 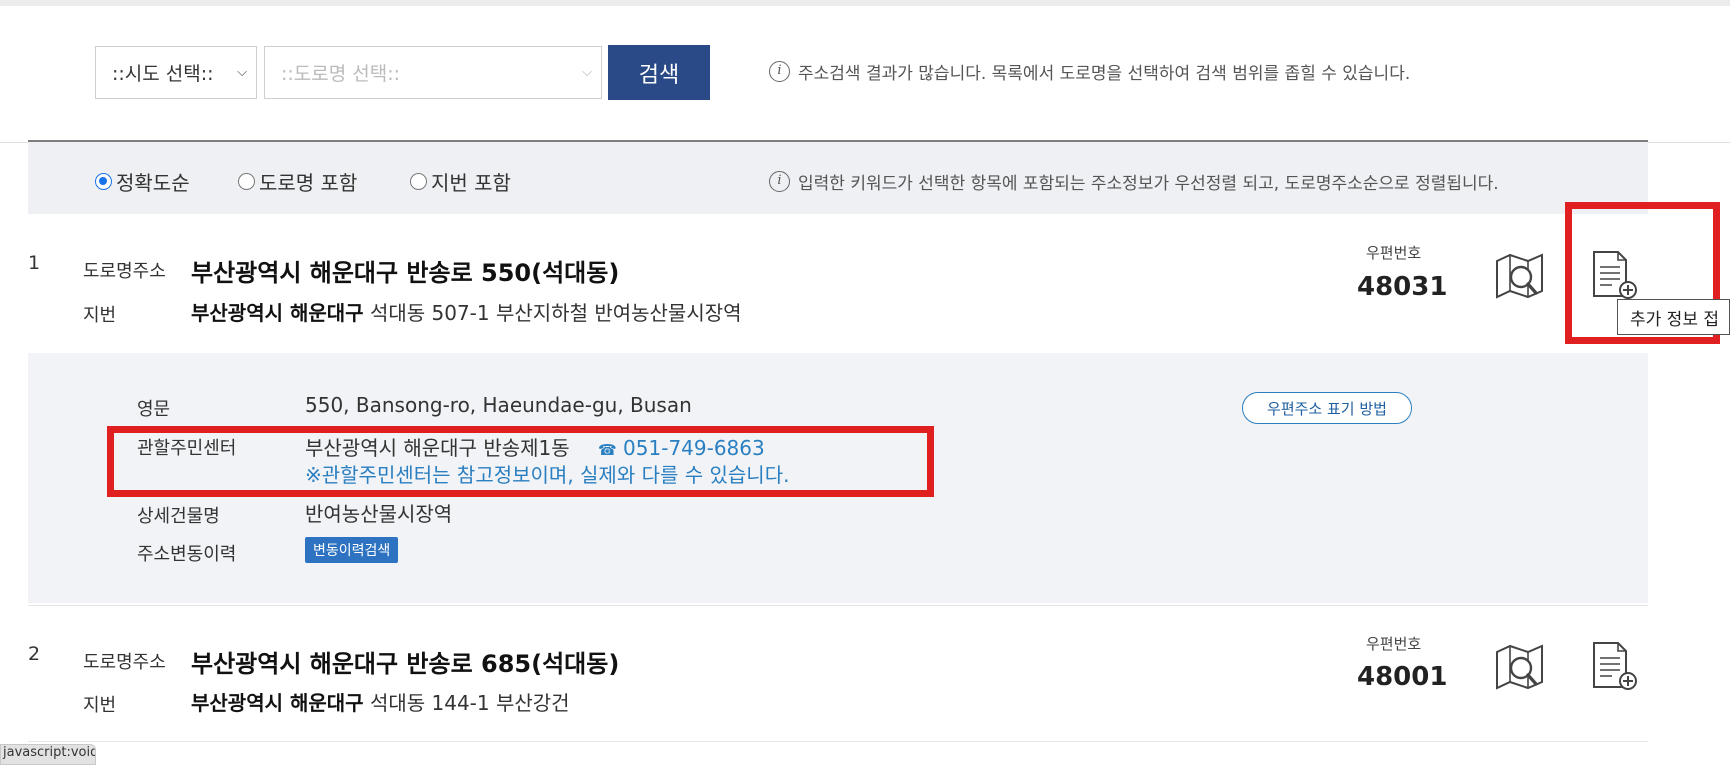 What do you see at coordinates (187, 554) in the screenshot?
I see `history-label: 주소변동이력` at bounding box center [187, 554].